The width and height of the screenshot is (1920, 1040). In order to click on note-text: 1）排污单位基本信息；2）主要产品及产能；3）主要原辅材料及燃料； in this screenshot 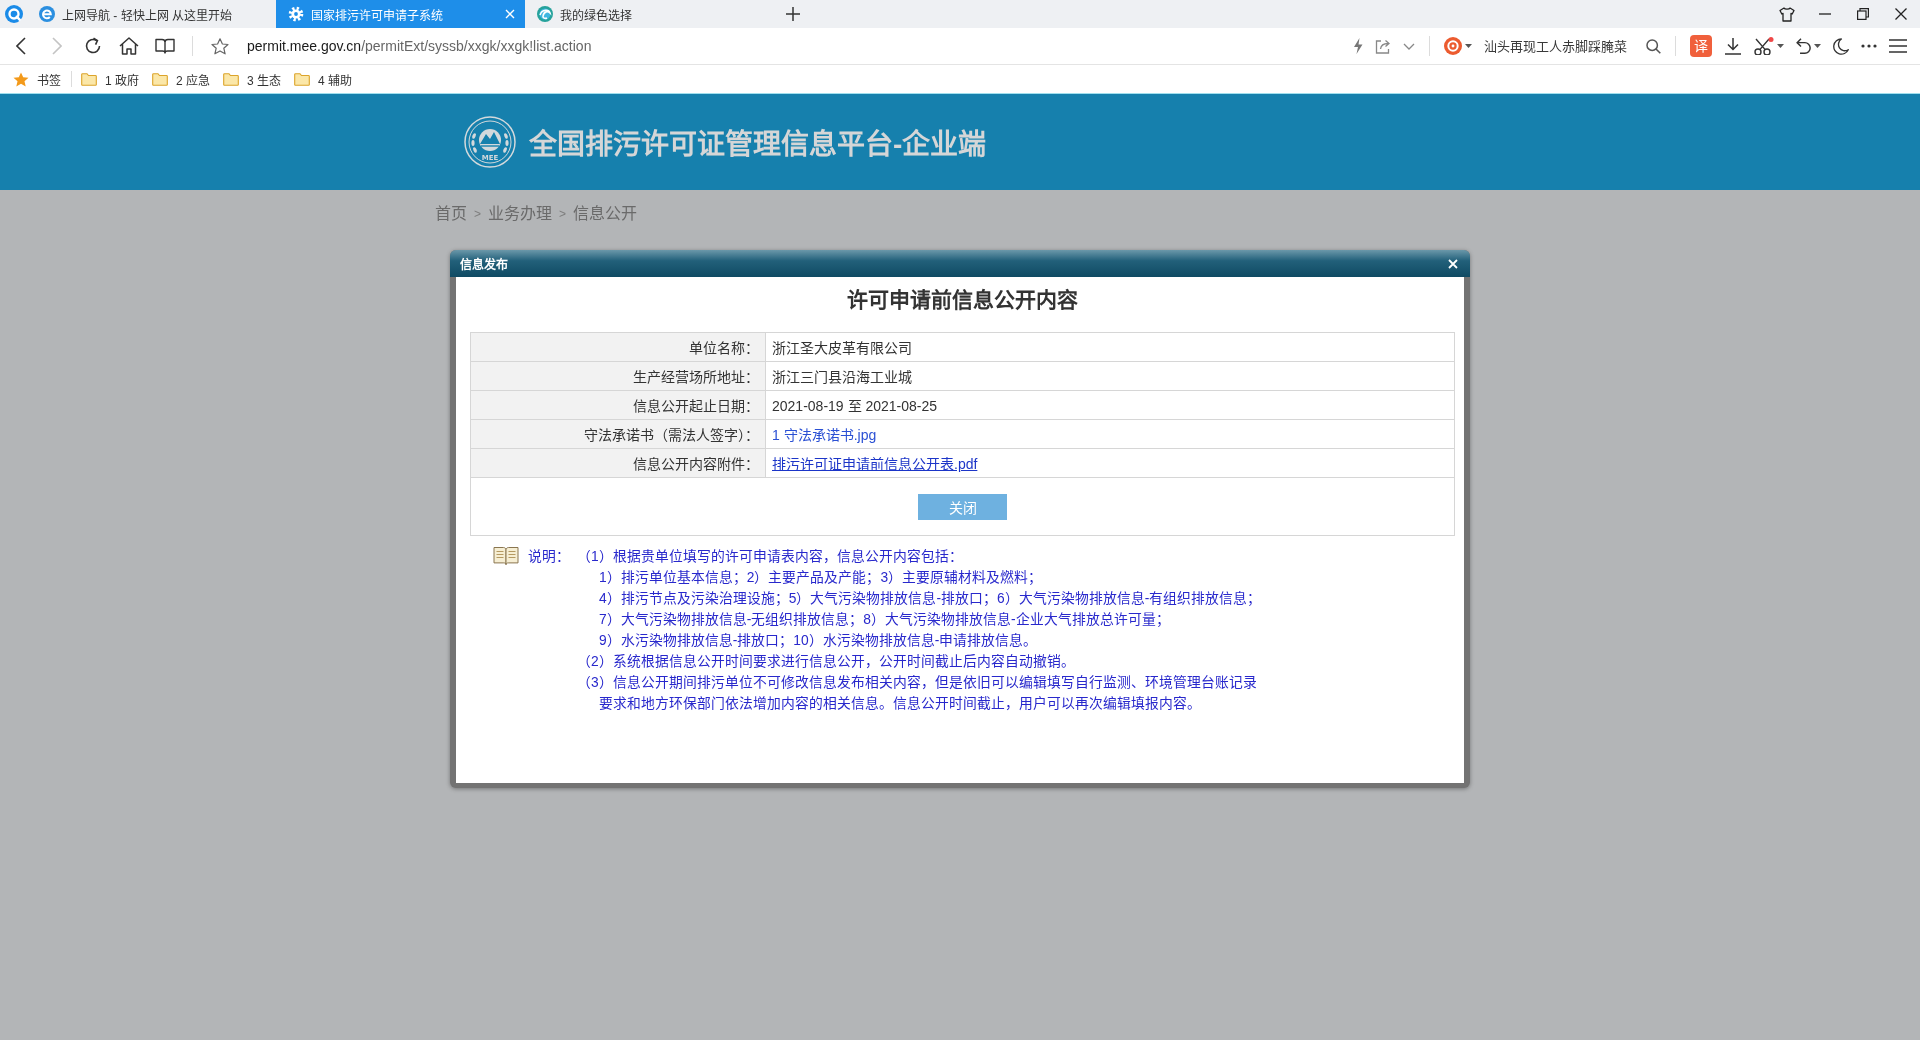, I will do `click(821, 578)`.